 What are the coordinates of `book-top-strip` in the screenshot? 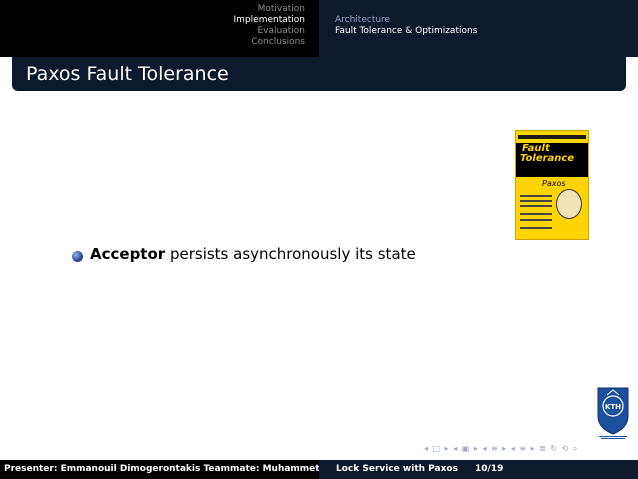 It's located at (552, 137).